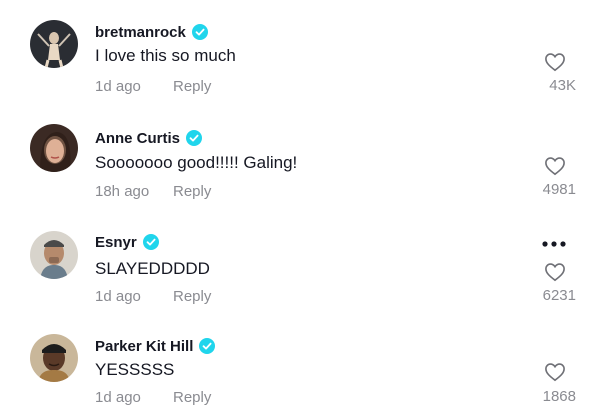  Describe the element at coordinates (140, 32) in the screenshot. I see `username: bretmanrock` at that location.